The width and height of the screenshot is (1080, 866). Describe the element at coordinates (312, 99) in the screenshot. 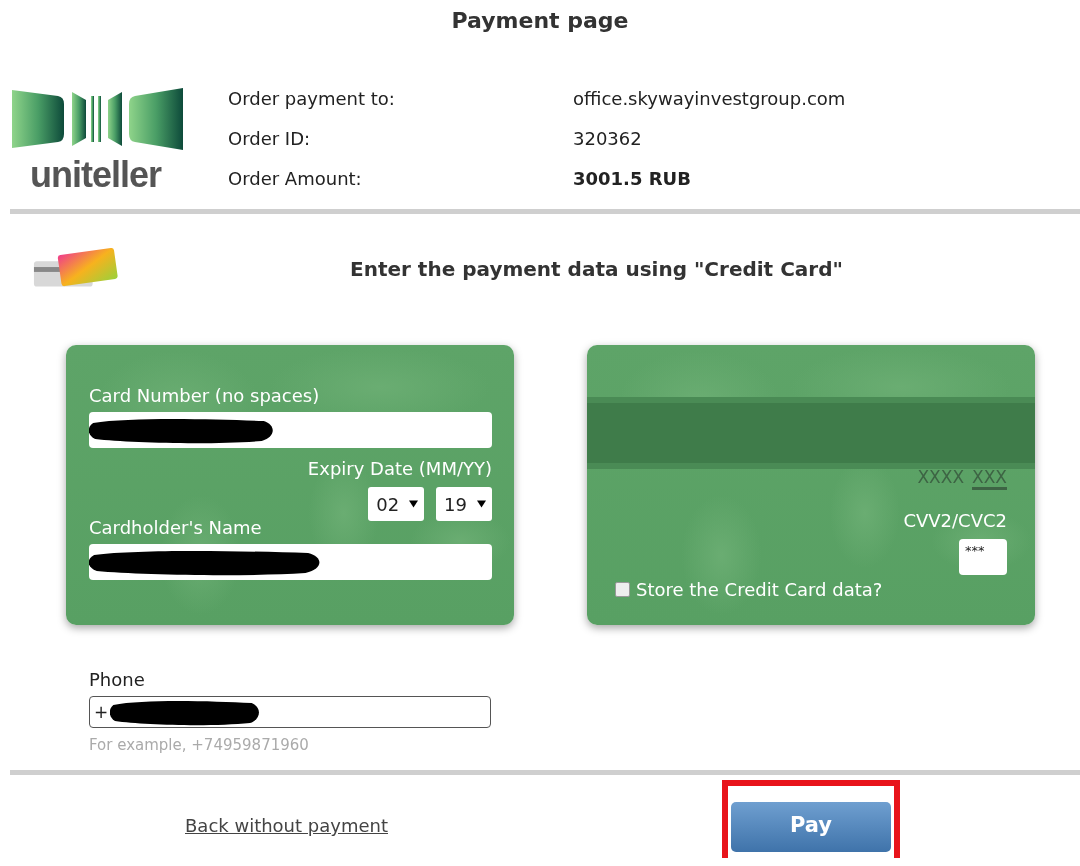

I see `order-label: Order payment to:` at that location.